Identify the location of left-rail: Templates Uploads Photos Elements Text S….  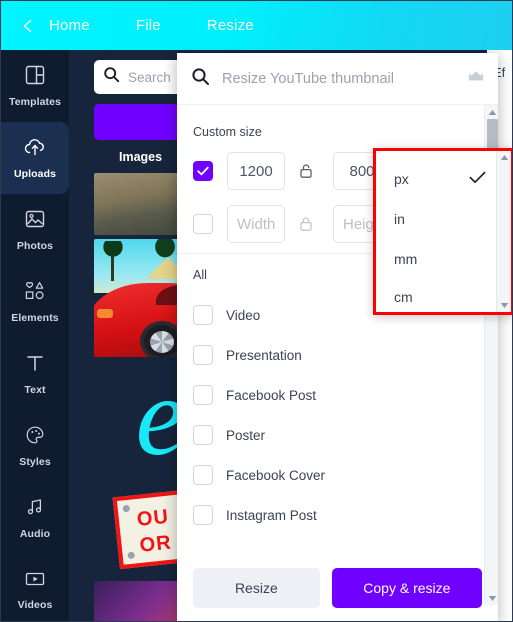
(35, 335).